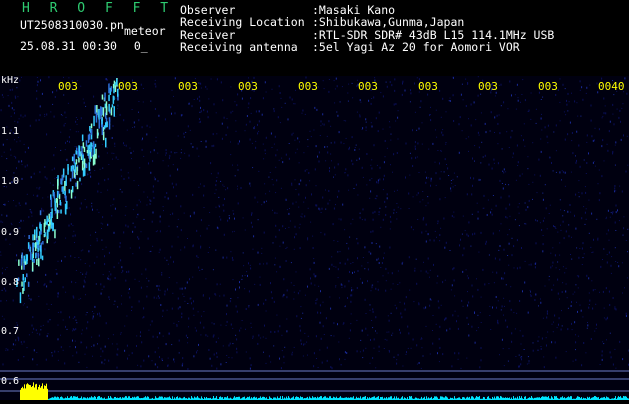  Describe the element at coordinates (246, 22) in the screenshot. I see `info-label: Receiving Location` at that location.